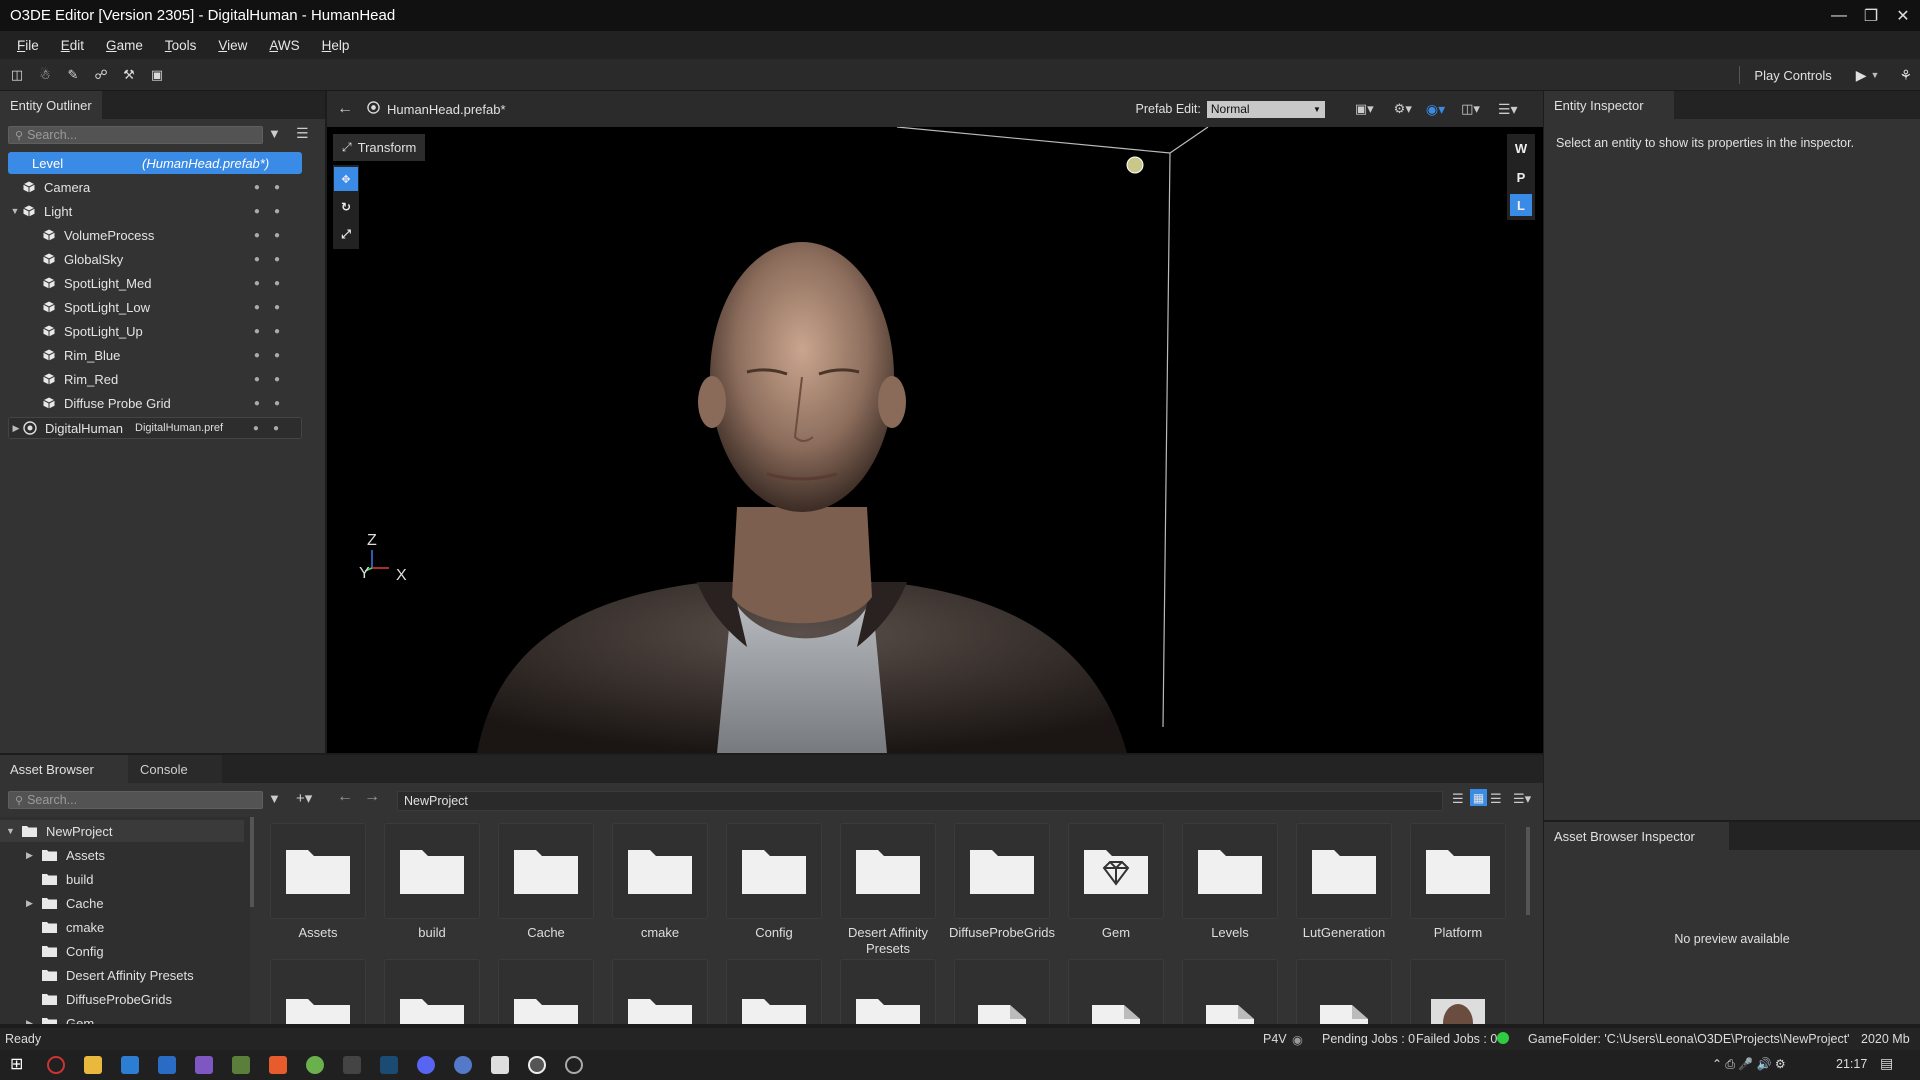  Describe the element at coordinates (99, 999) in the screenshot. I see `asset-tree-item: DiffuseProbeGrids` at that location.